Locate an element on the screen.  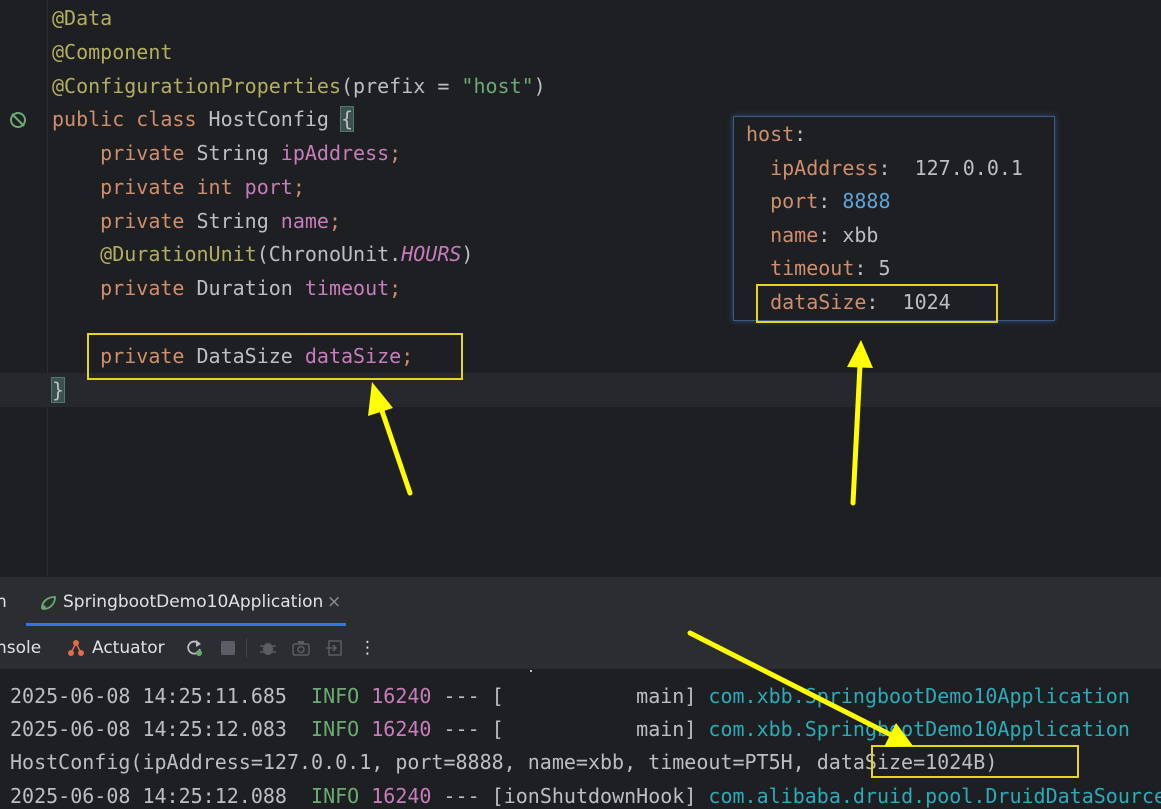
token: } is located at coordinates (58, 390).